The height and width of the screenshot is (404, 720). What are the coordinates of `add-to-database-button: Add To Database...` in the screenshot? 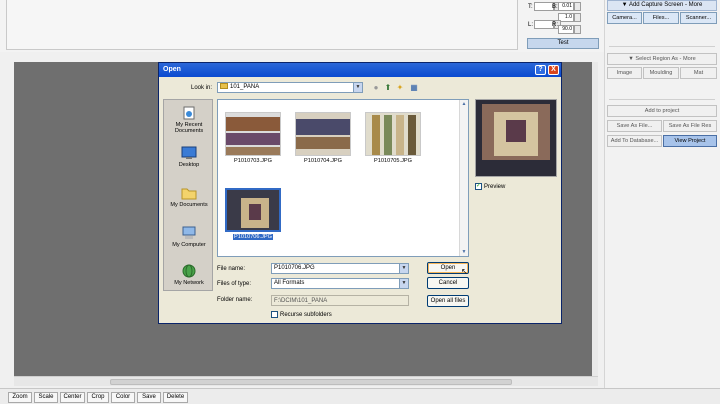 It's located at (634, 141).